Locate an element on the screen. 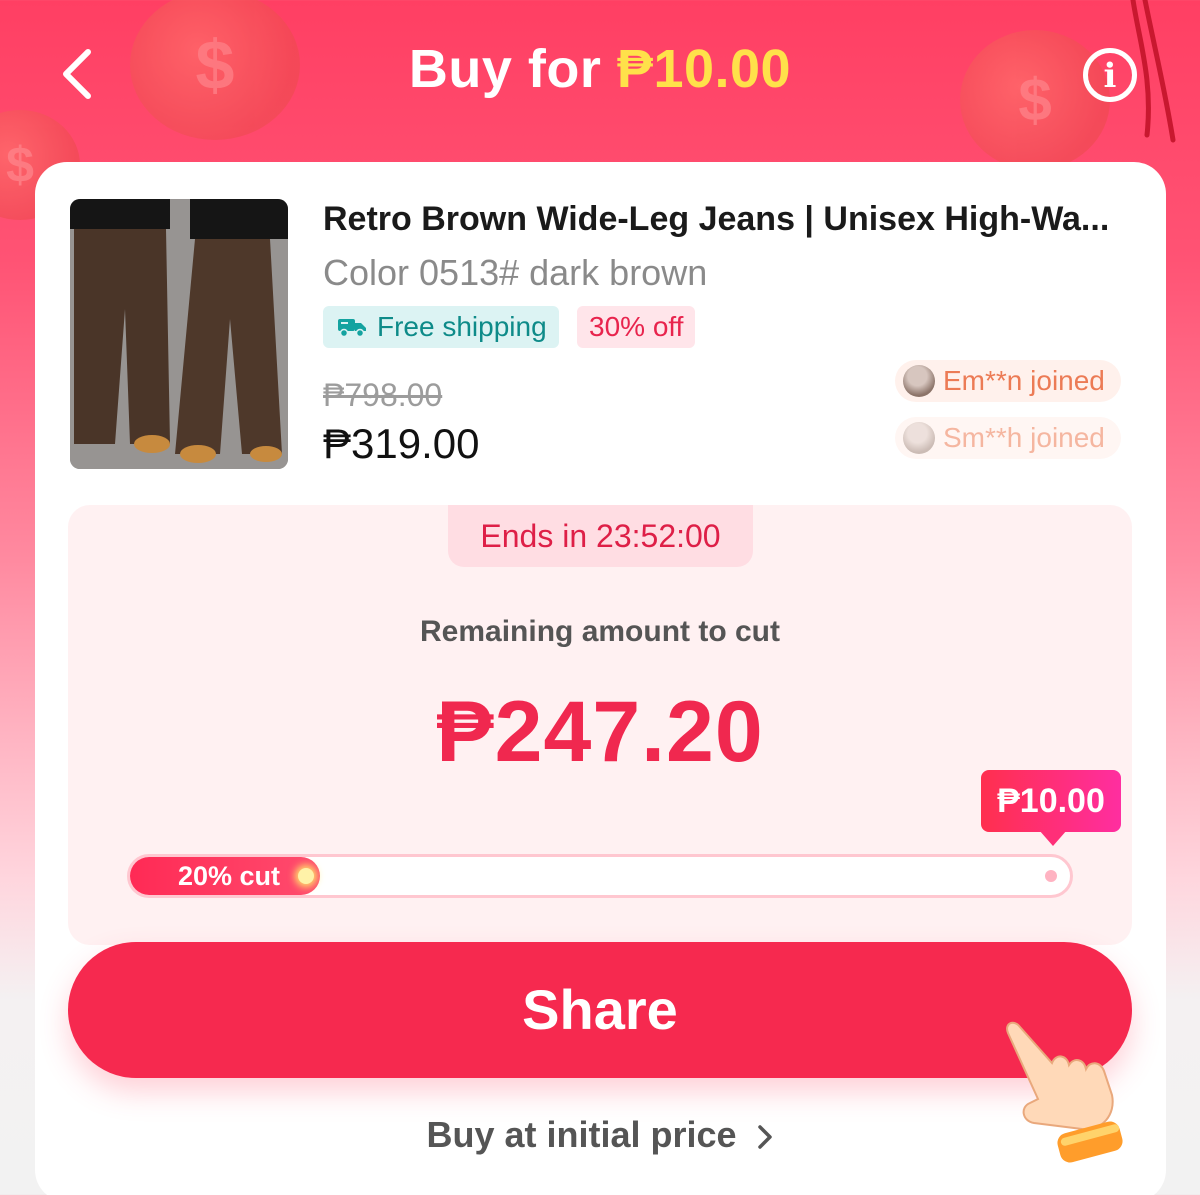  page-title: Buy for ₱10.00 is located at coordinates (600, 69).